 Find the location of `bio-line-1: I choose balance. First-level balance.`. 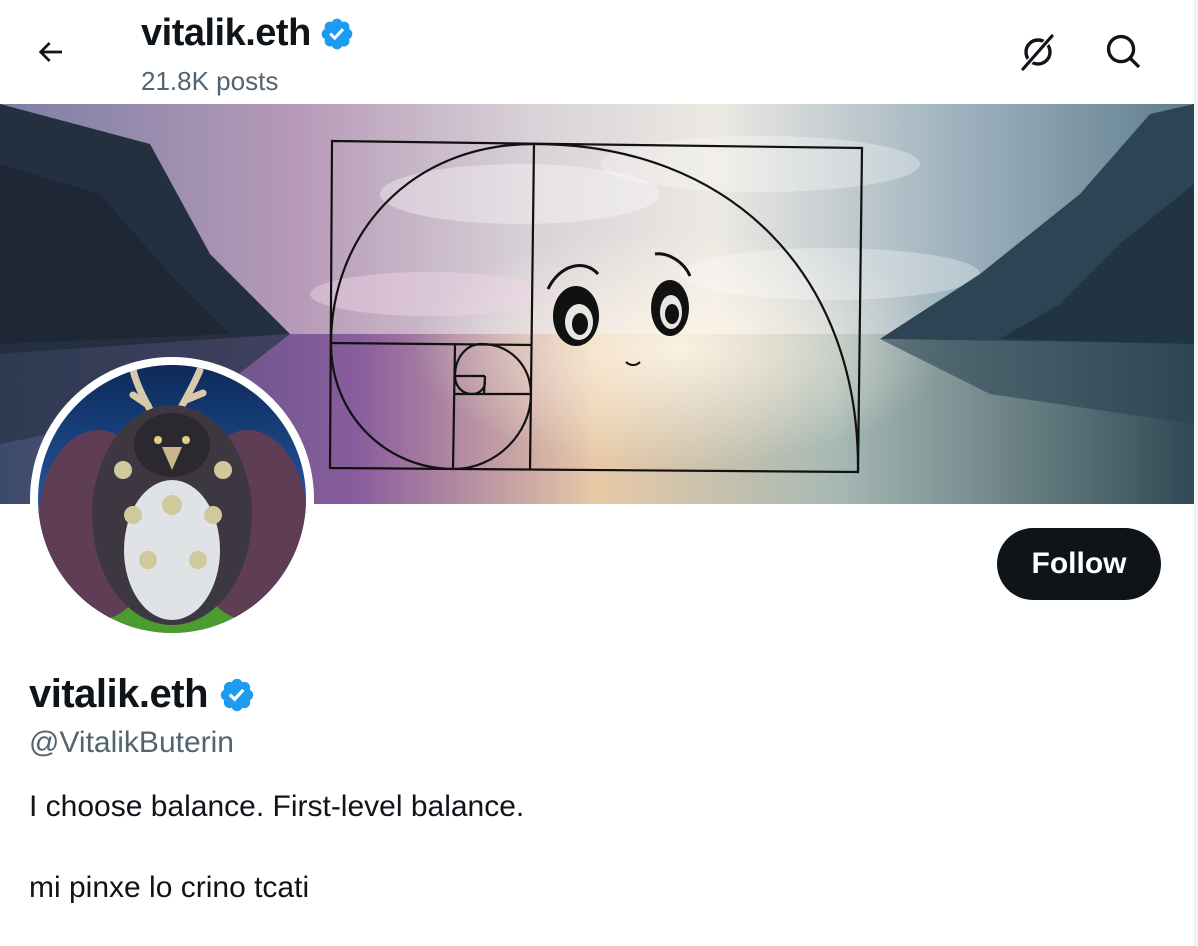

bio-line-1: I choose balance. First-level balance. is located at coordinates (277, 806).